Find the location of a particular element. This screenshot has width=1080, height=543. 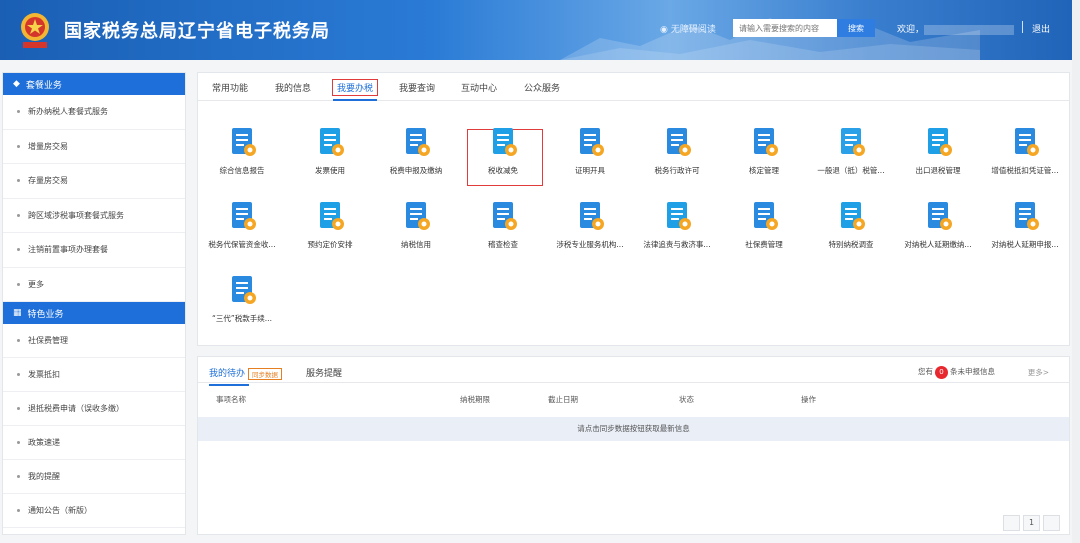

license-icon is located at coordinates (677, 142).